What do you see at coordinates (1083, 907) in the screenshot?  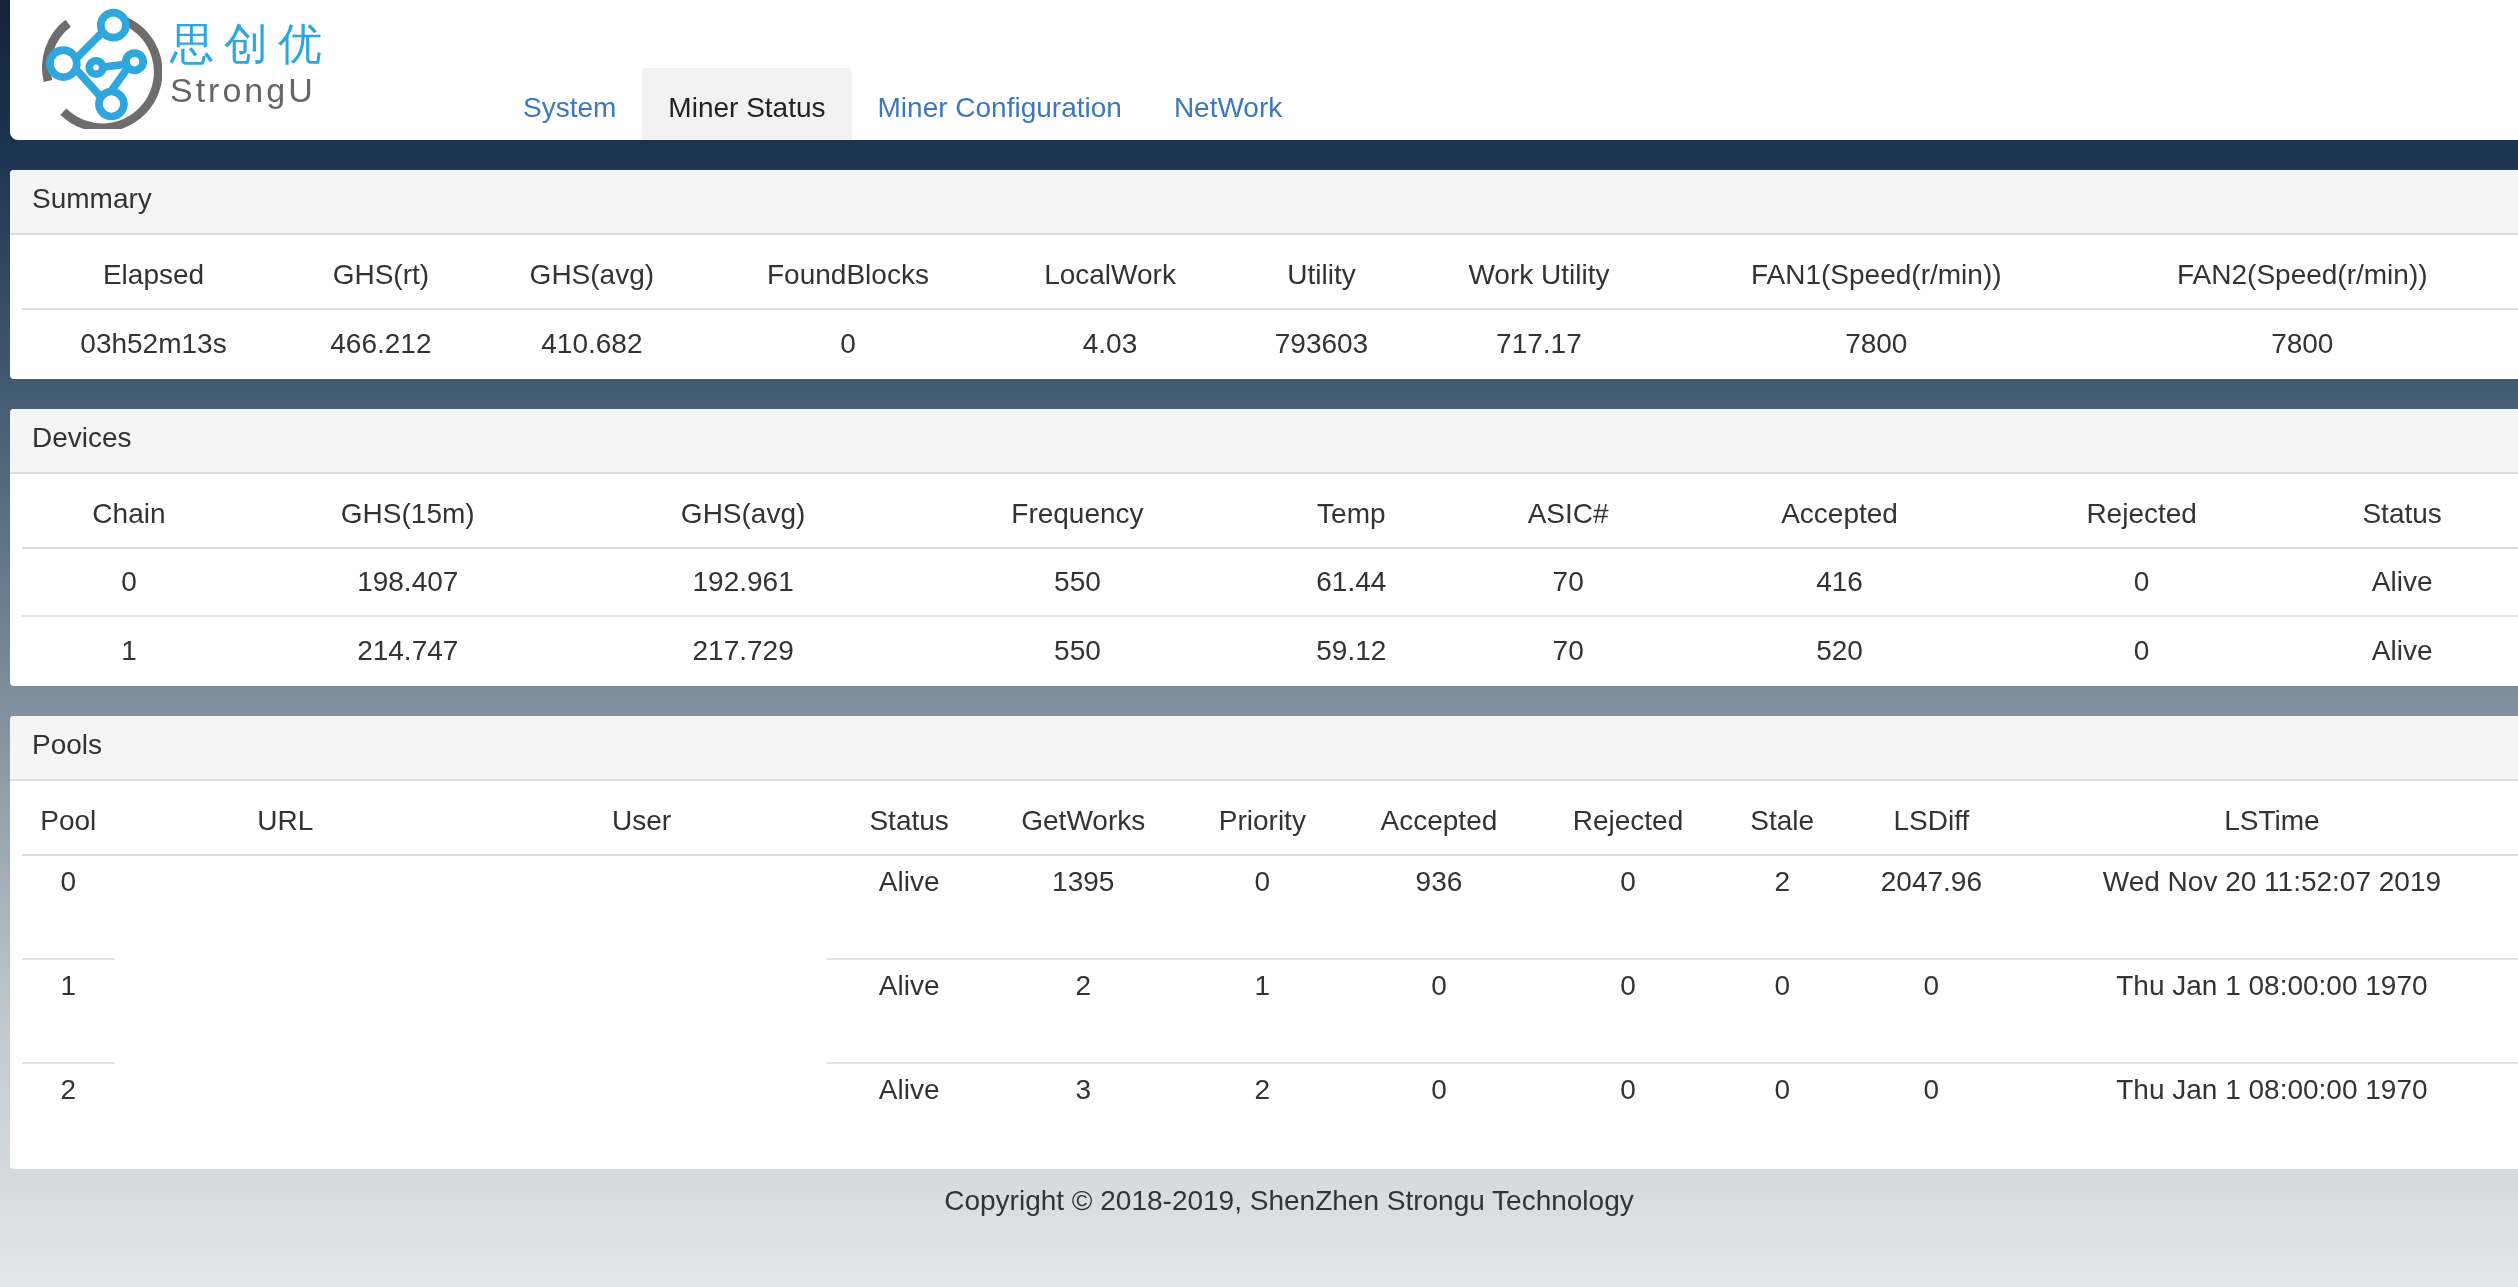 I see `table-cell: 1395` at bounding box center [1083, 907].